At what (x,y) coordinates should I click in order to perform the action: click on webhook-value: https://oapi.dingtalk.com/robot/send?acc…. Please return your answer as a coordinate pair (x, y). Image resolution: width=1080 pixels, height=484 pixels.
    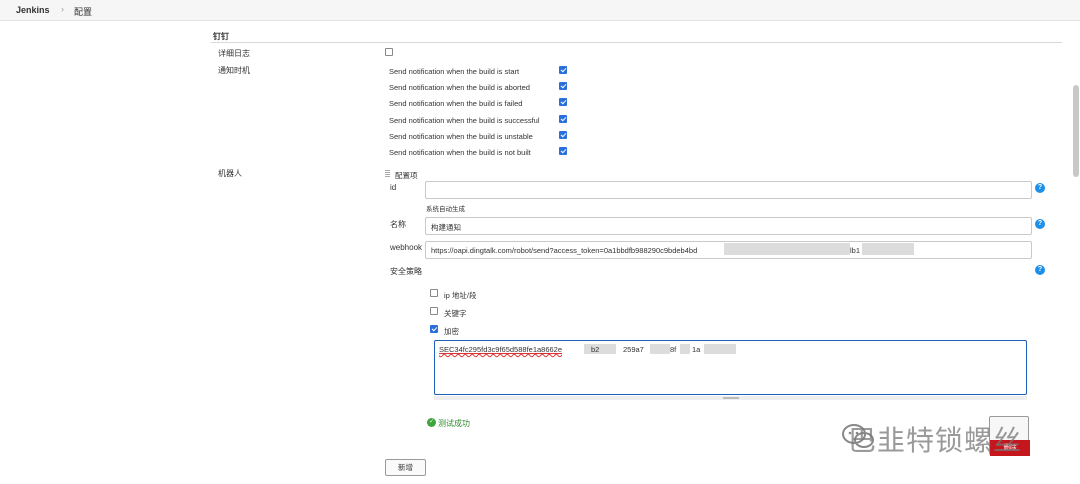
    Looking at the image, I should click on (564, 250).